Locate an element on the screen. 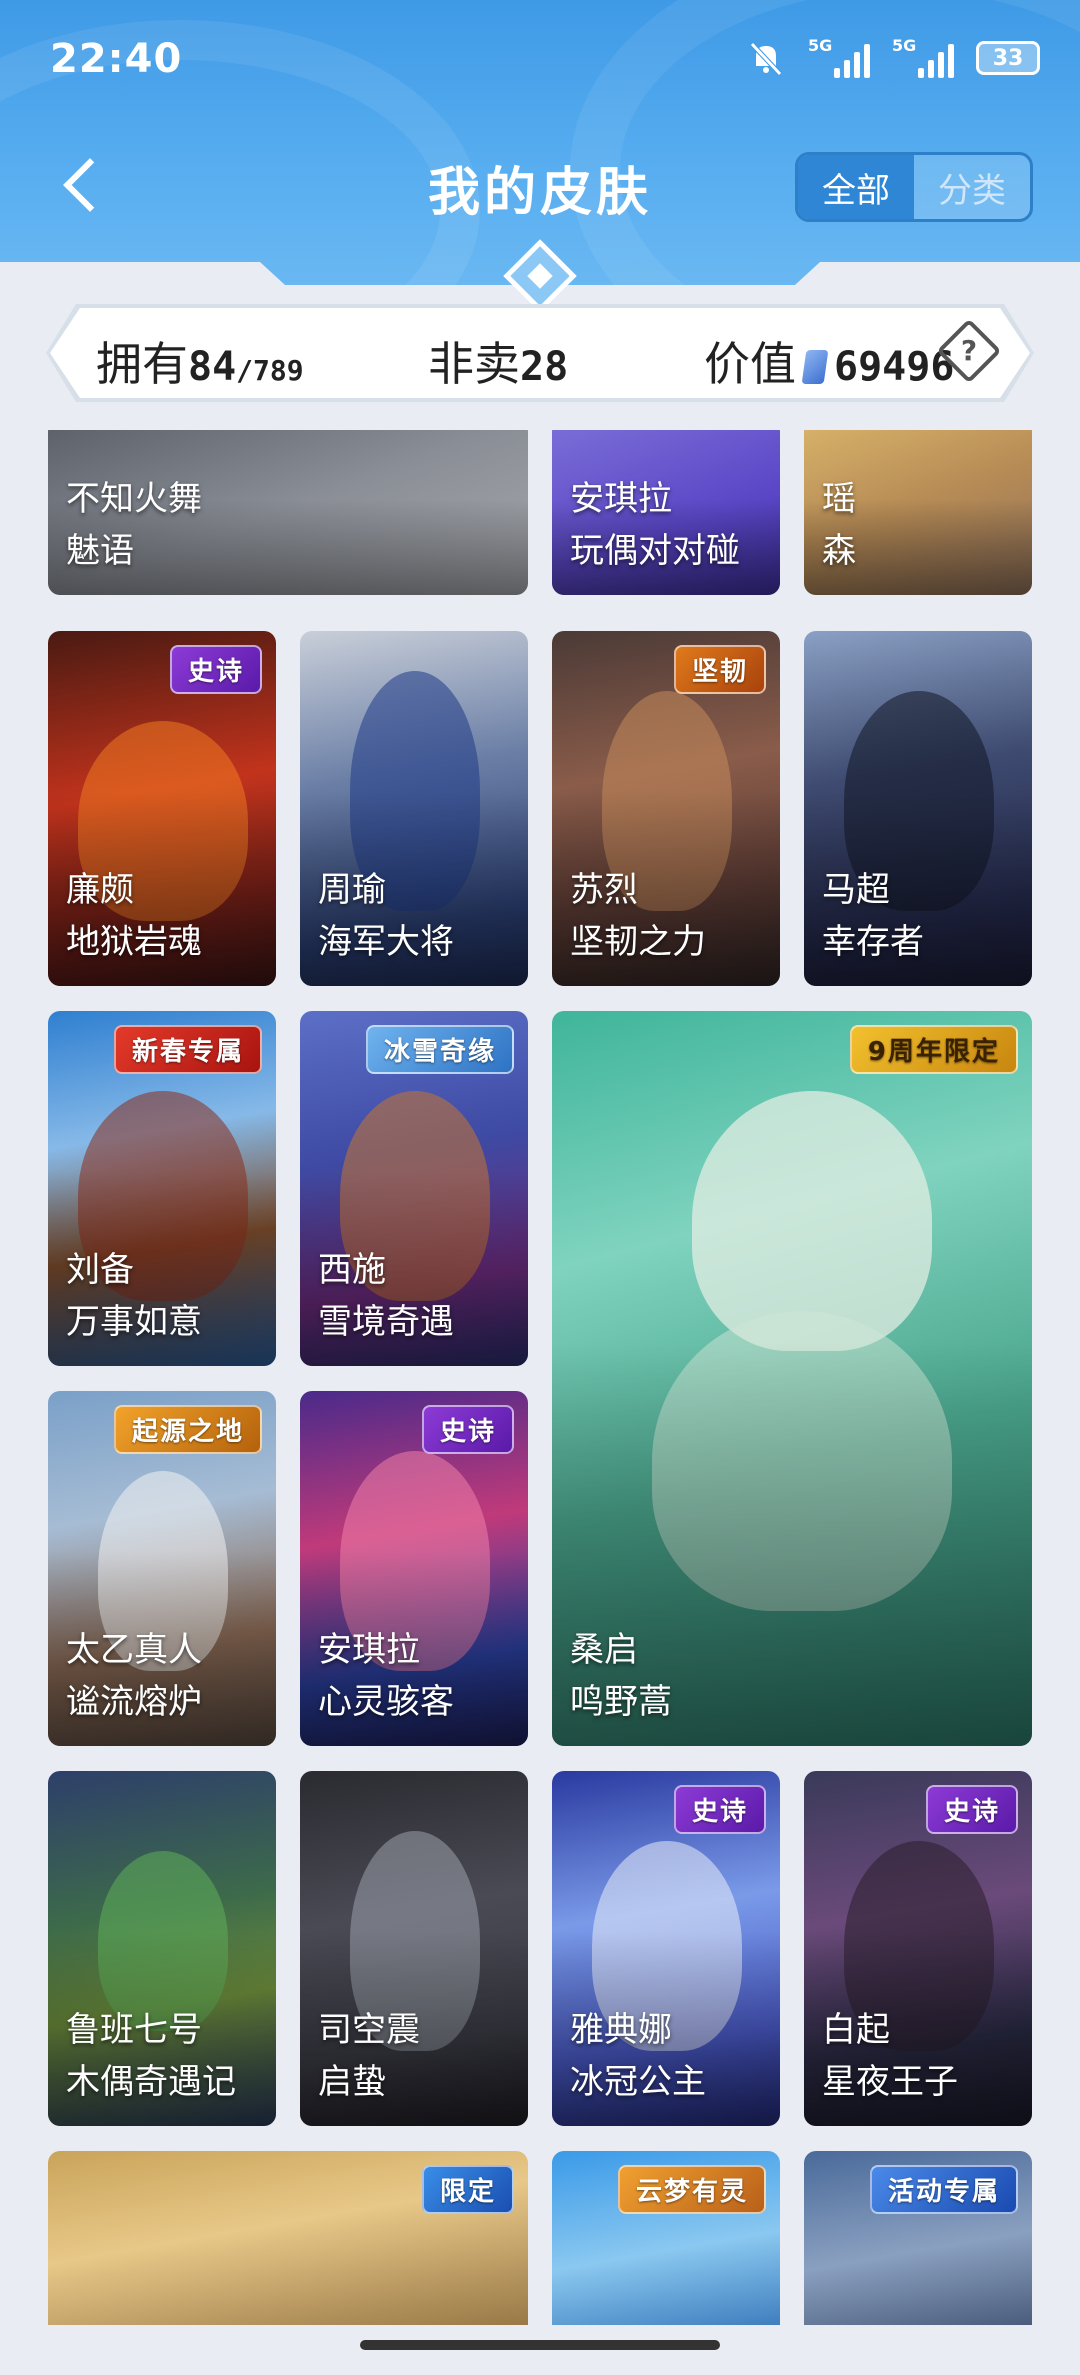 The image size is (1080, 2375). card-text: 鲁班七号 木偶奇遇记 is located at coordinates (151, 2056).